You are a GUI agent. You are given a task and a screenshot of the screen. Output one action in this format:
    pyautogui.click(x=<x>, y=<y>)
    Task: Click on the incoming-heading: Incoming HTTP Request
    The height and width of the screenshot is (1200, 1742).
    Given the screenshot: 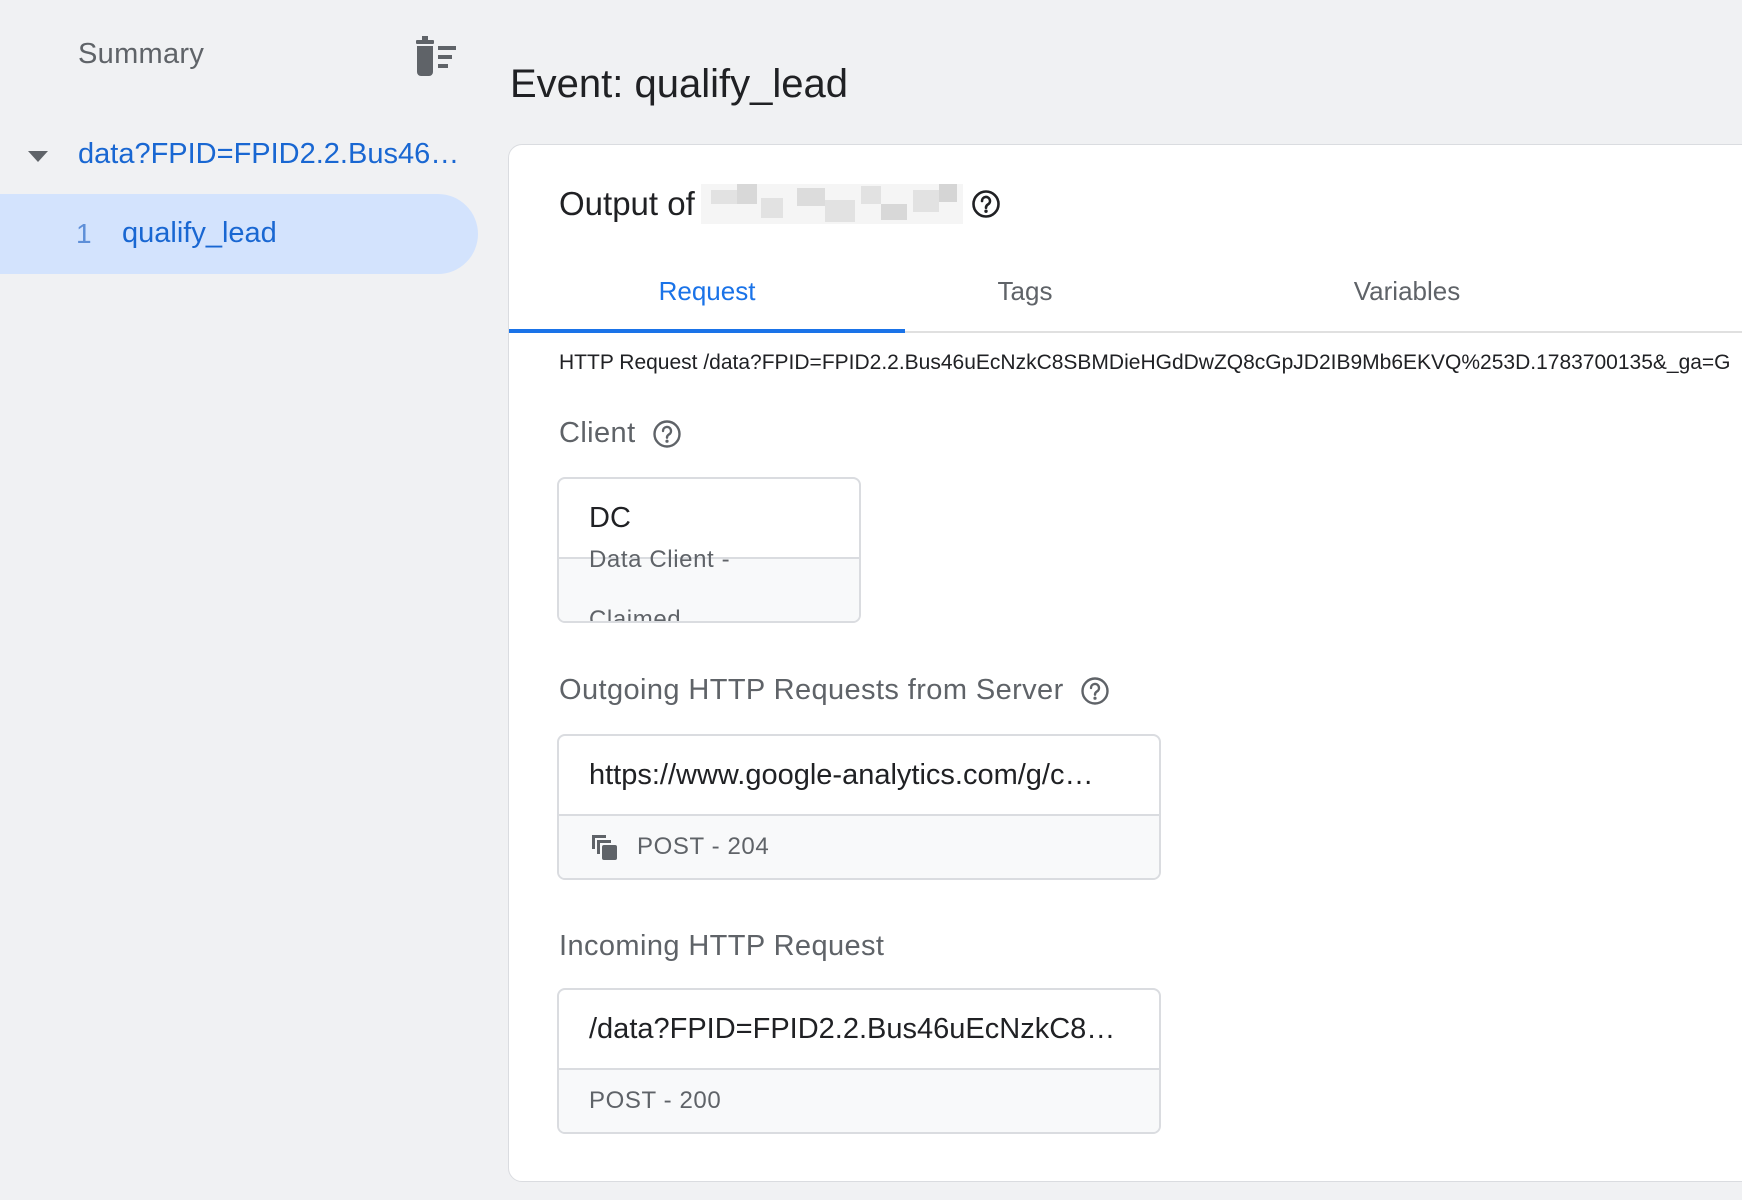 What is the action you would take?
    pyautogui.click(x=721, y=946)
    